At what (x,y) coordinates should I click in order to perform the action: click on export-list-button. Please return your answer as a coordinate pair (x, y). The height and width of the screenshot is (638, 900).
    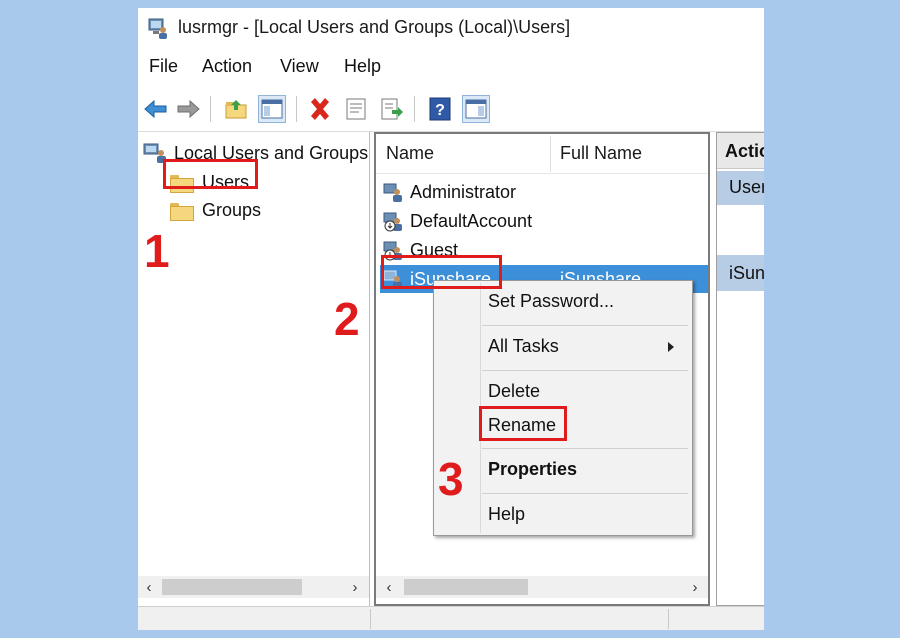
    Looking at the image, I should click on (392, 109).